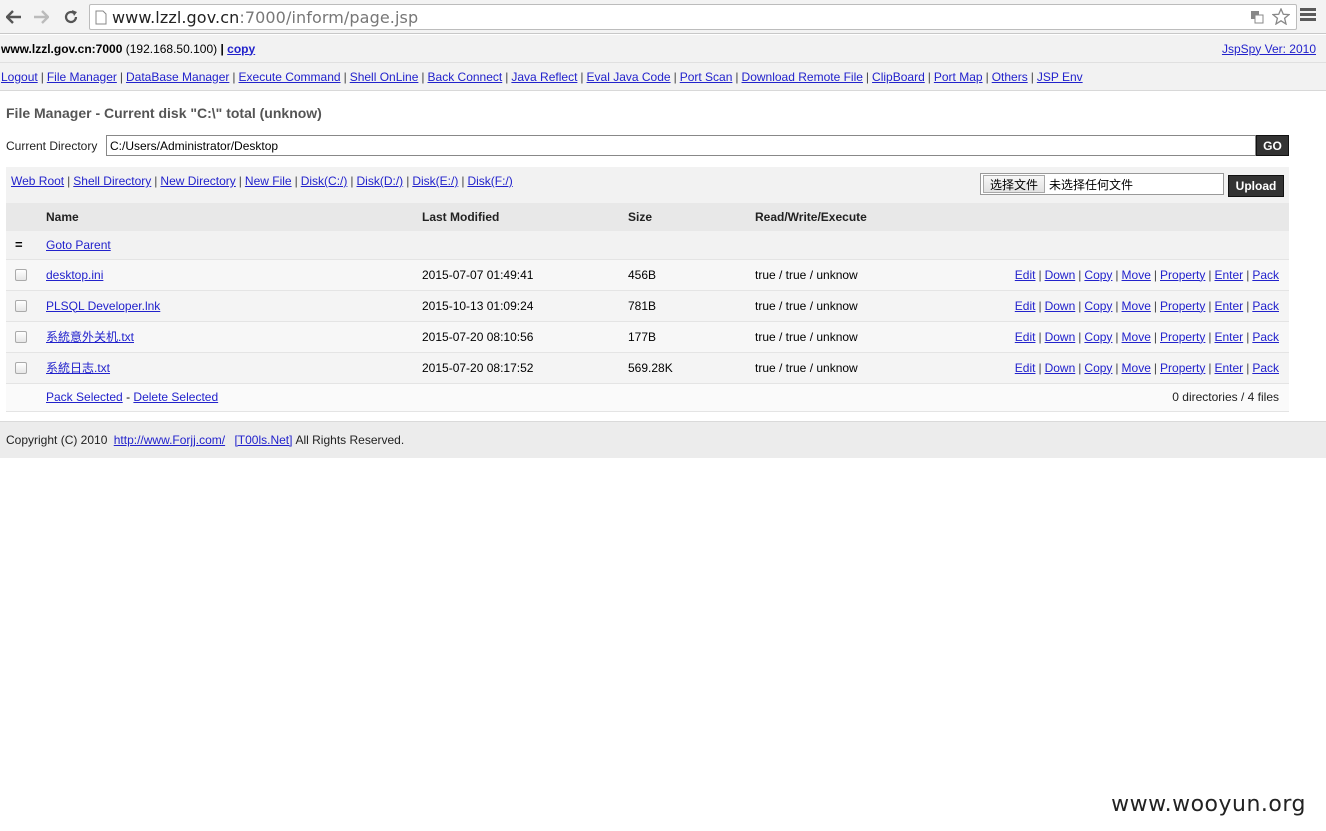  I want to click on nav-others: Others, so click(1010, 77).